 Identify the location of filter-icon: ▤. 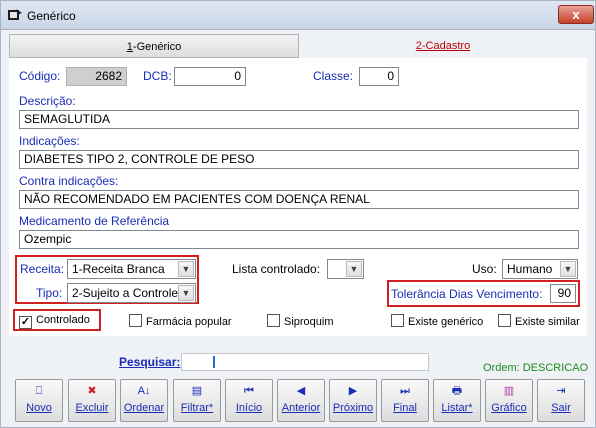
(197, 391).